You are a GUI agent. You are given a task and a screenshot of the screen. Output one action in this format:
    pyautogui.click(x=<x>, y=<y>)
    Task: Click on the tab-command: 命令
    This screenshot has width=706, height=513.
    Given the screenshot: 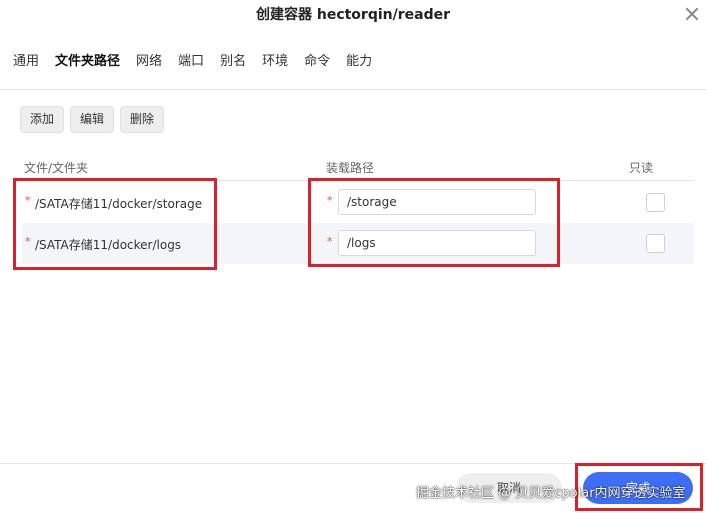 What is the action you would take?
    pyautogui.click(x=317, y=59)
    